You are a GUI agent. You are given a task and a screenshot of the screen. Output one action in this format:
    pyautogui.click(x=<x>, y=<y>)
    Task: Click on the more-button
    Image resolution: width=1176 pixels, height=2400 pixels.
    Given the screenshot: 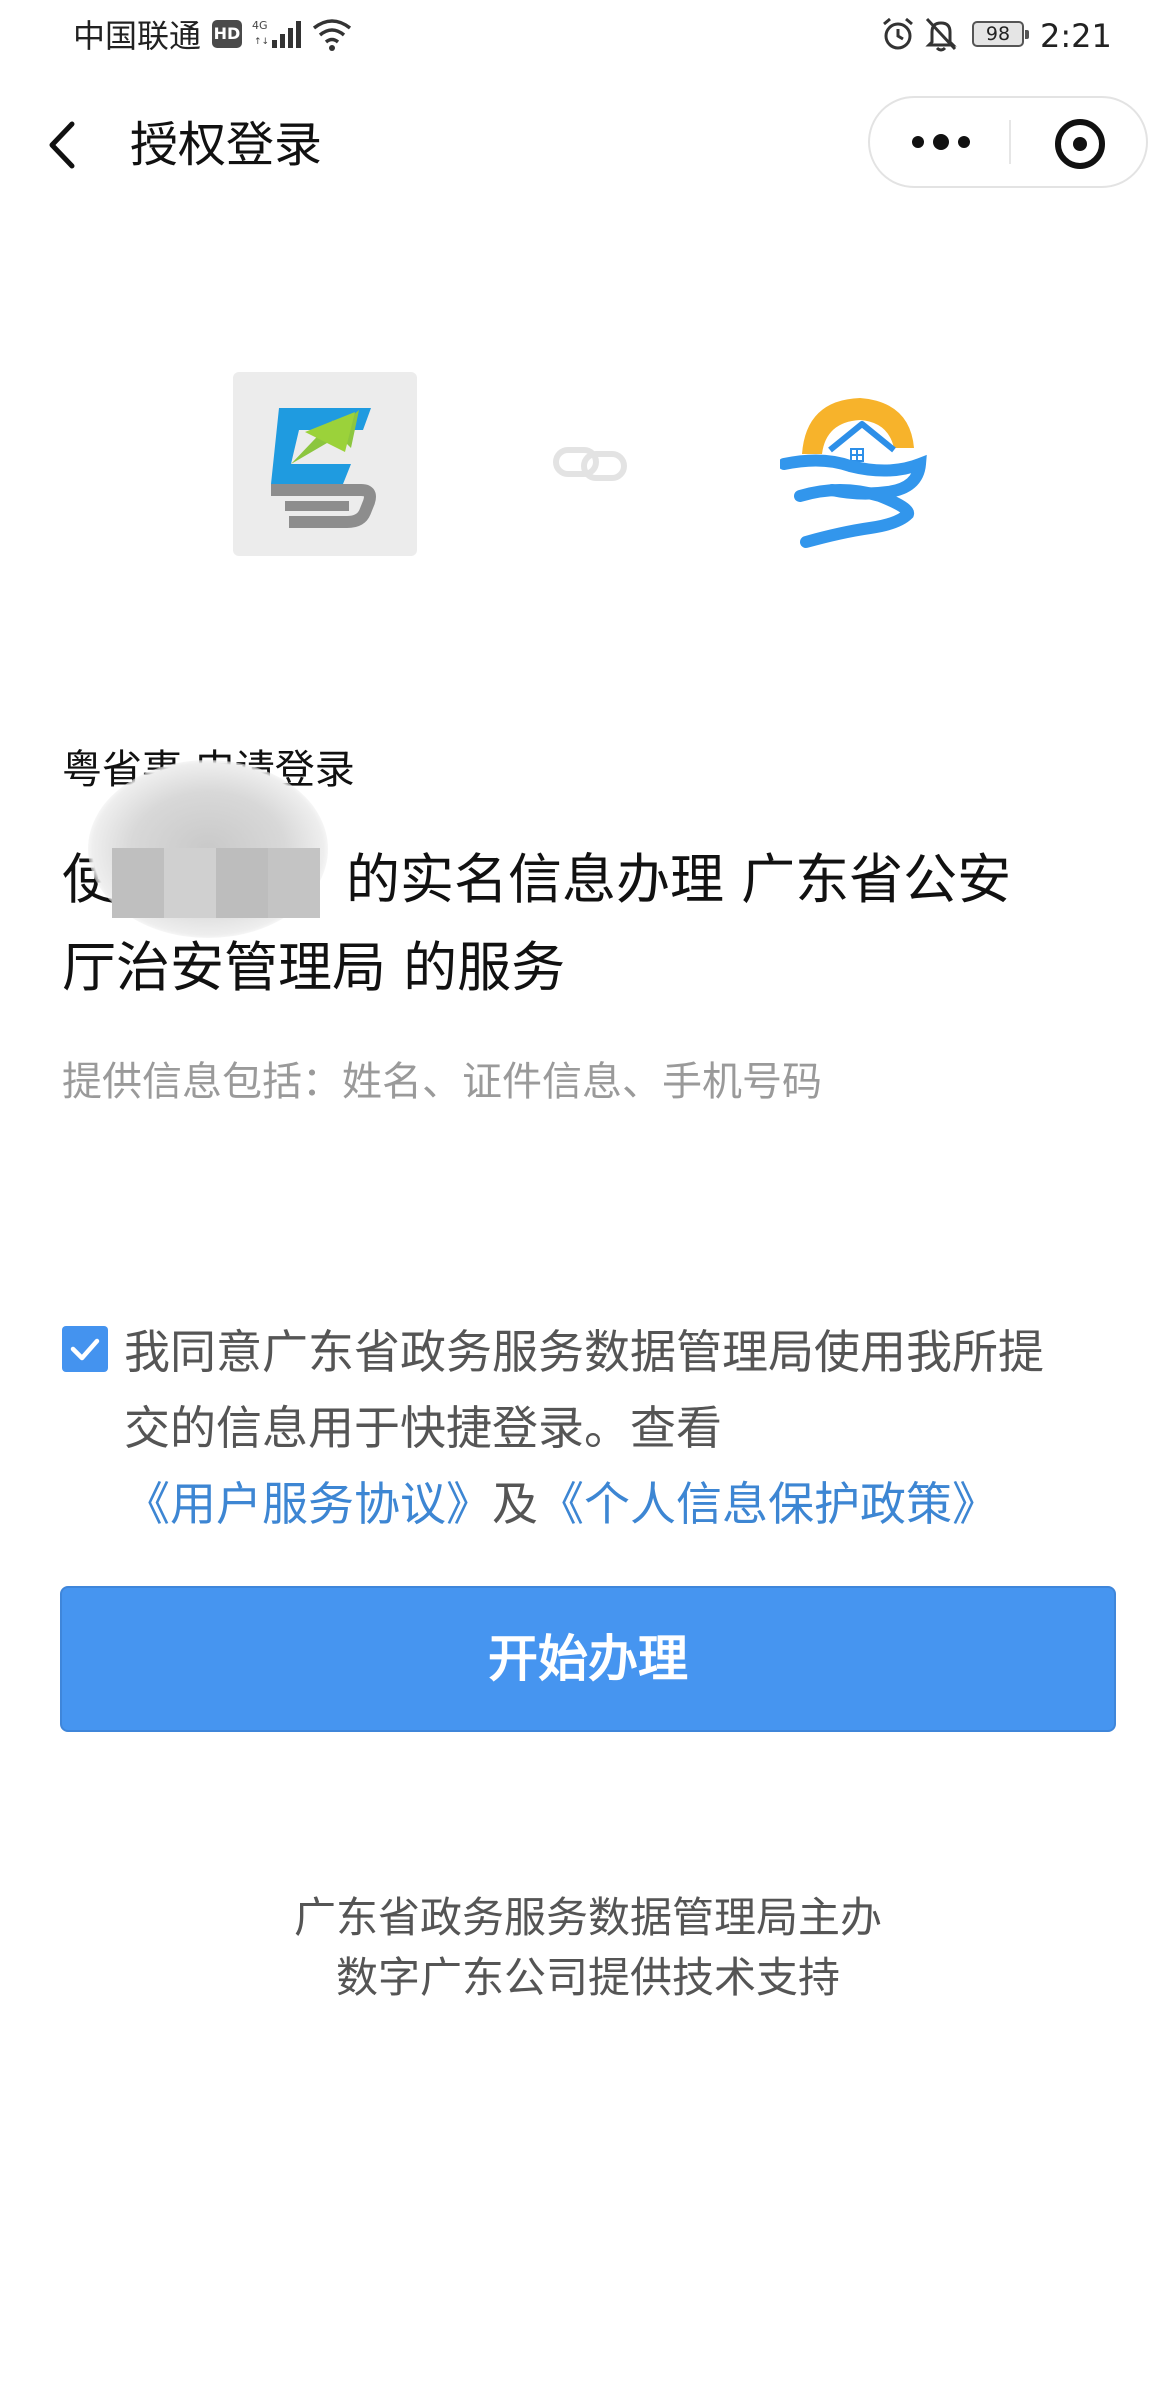 What is the action you would take?
    pyautogui.click(x=939, y=142)
    